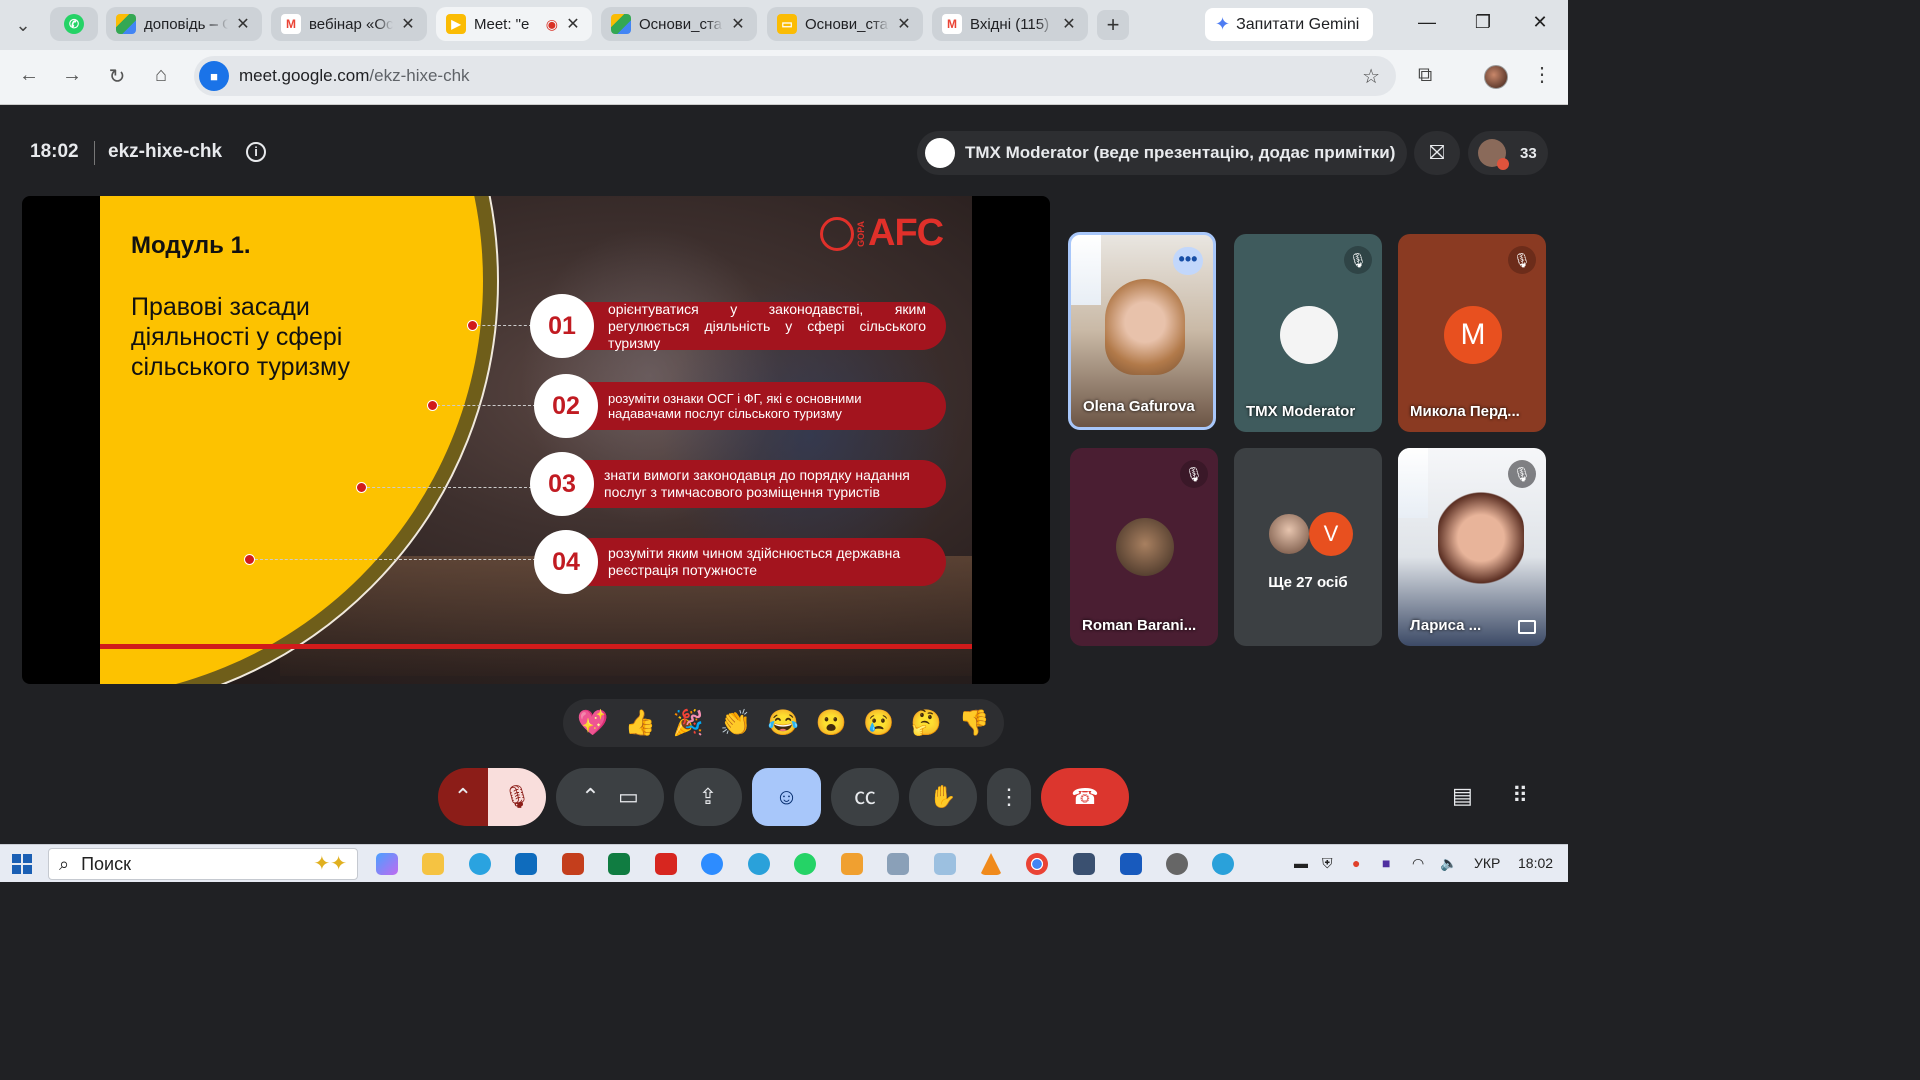  Describe the element at coordinates (22, 864) in the screenshot. I see `windows-start-icon` at that location.